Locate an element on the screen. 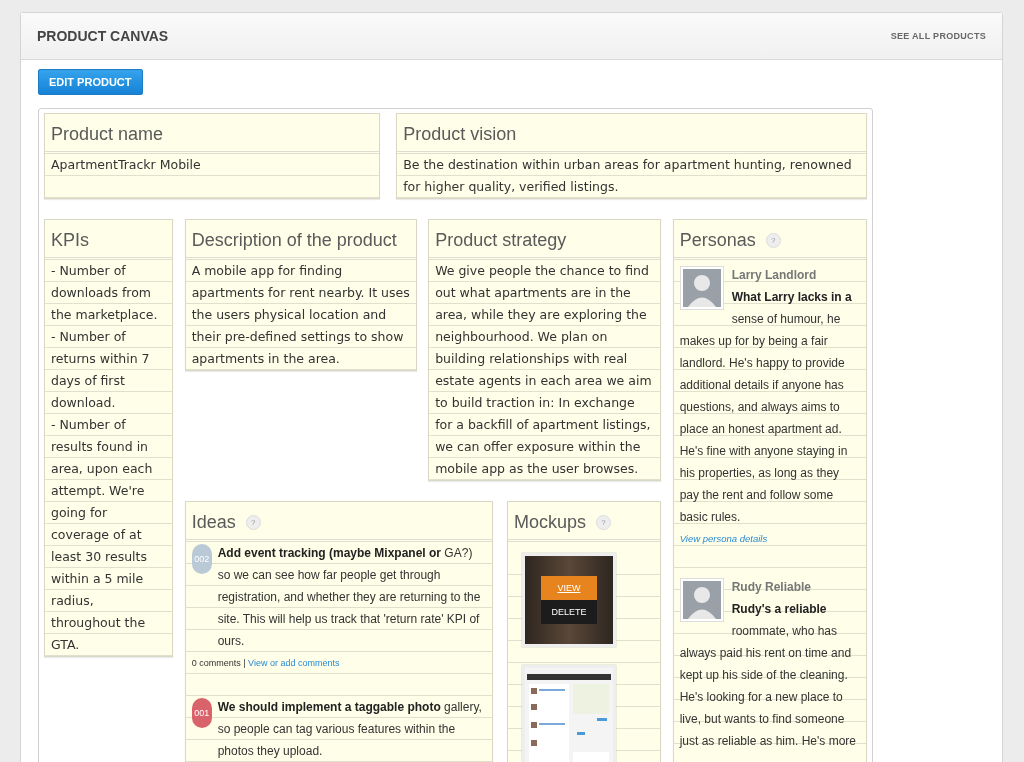 The width and height of the screenshot is (1024, 762). product-name-text: ApartmentTrackr Mobile is located at coordinates (126, 164).